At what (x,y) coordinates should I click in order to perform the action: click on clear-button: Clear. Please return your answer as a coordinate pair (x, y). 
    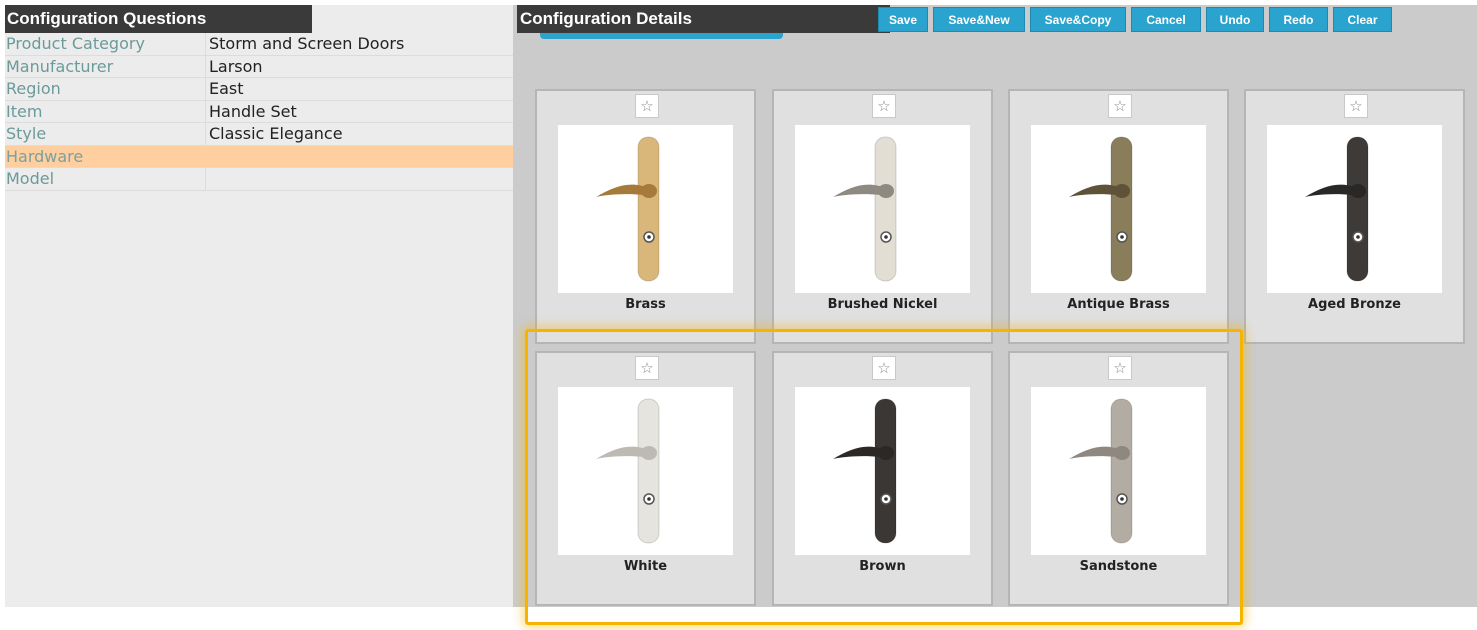
    Looking at the image, I should click on (1362, 19).